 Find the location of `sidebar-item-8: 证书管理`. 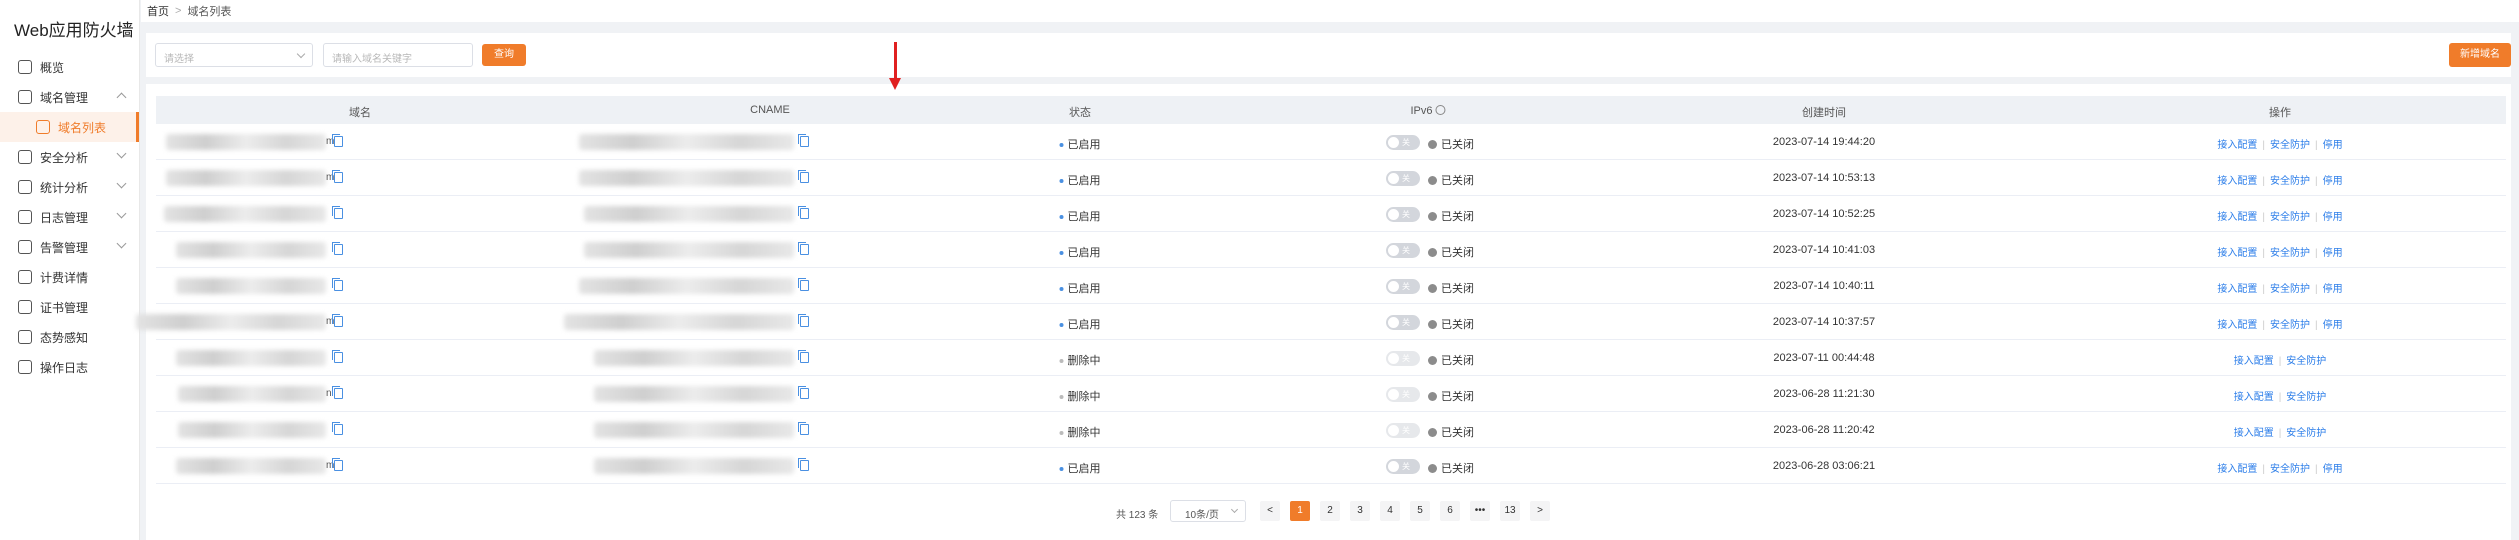

sidebar-item-8: 证书管理 is located at coordinates (69, 307).